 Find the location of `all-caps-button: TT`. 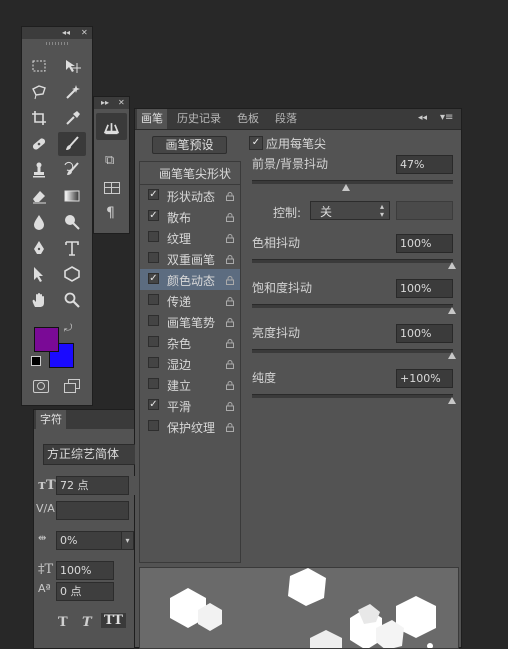

all-caps-button: TT is located at coordinates (113, 620).